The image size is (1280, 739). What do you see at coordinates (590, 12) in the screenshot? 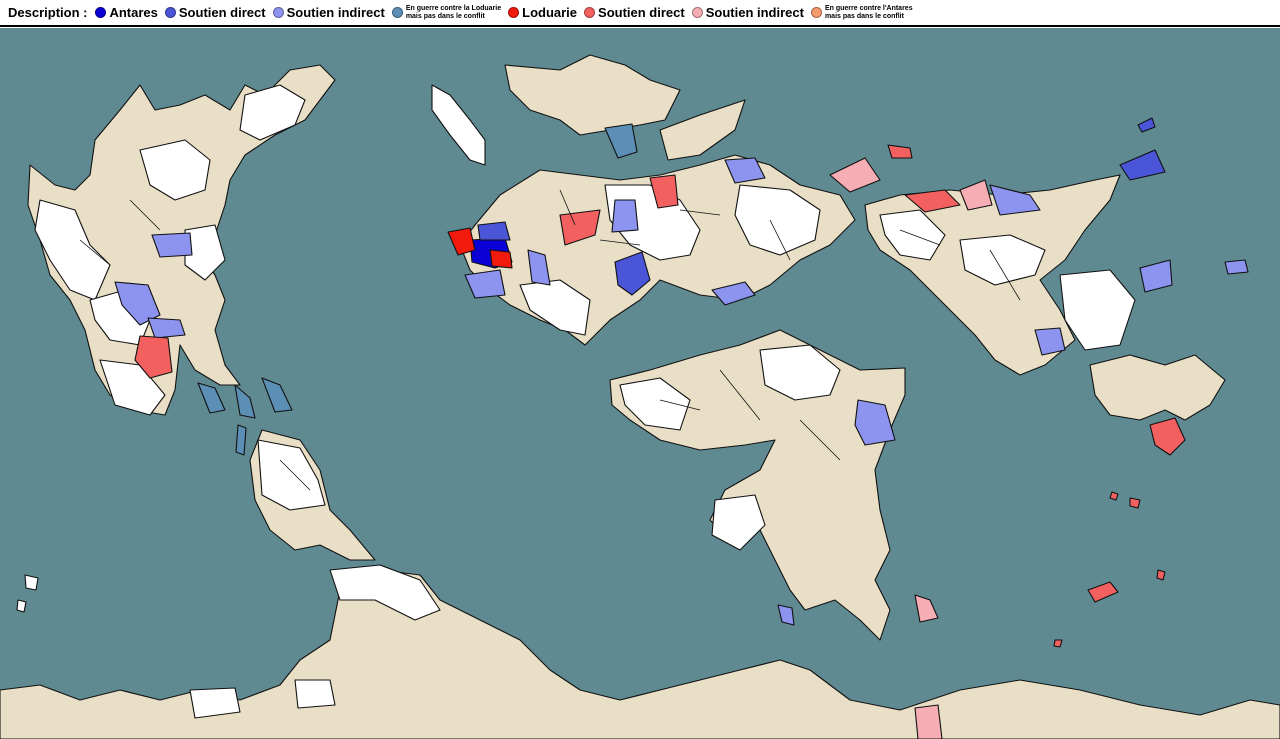
I see `loduarie-direct-support-color-dot` at bounding box center [590, 12].